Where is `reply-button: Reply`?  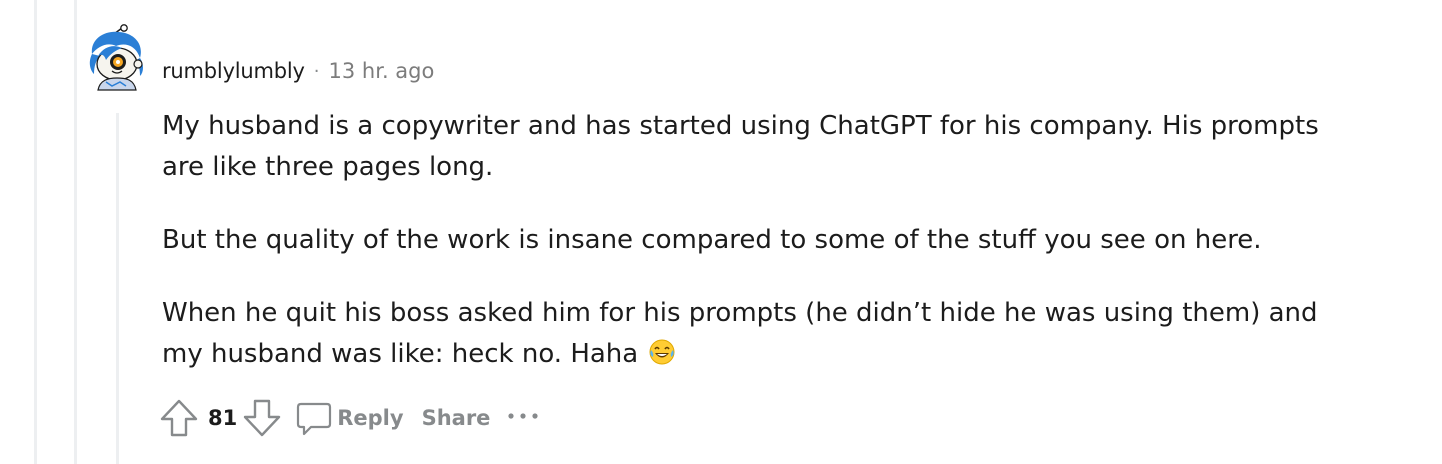 reply-button: Reply is located at coordinates (349, 418).